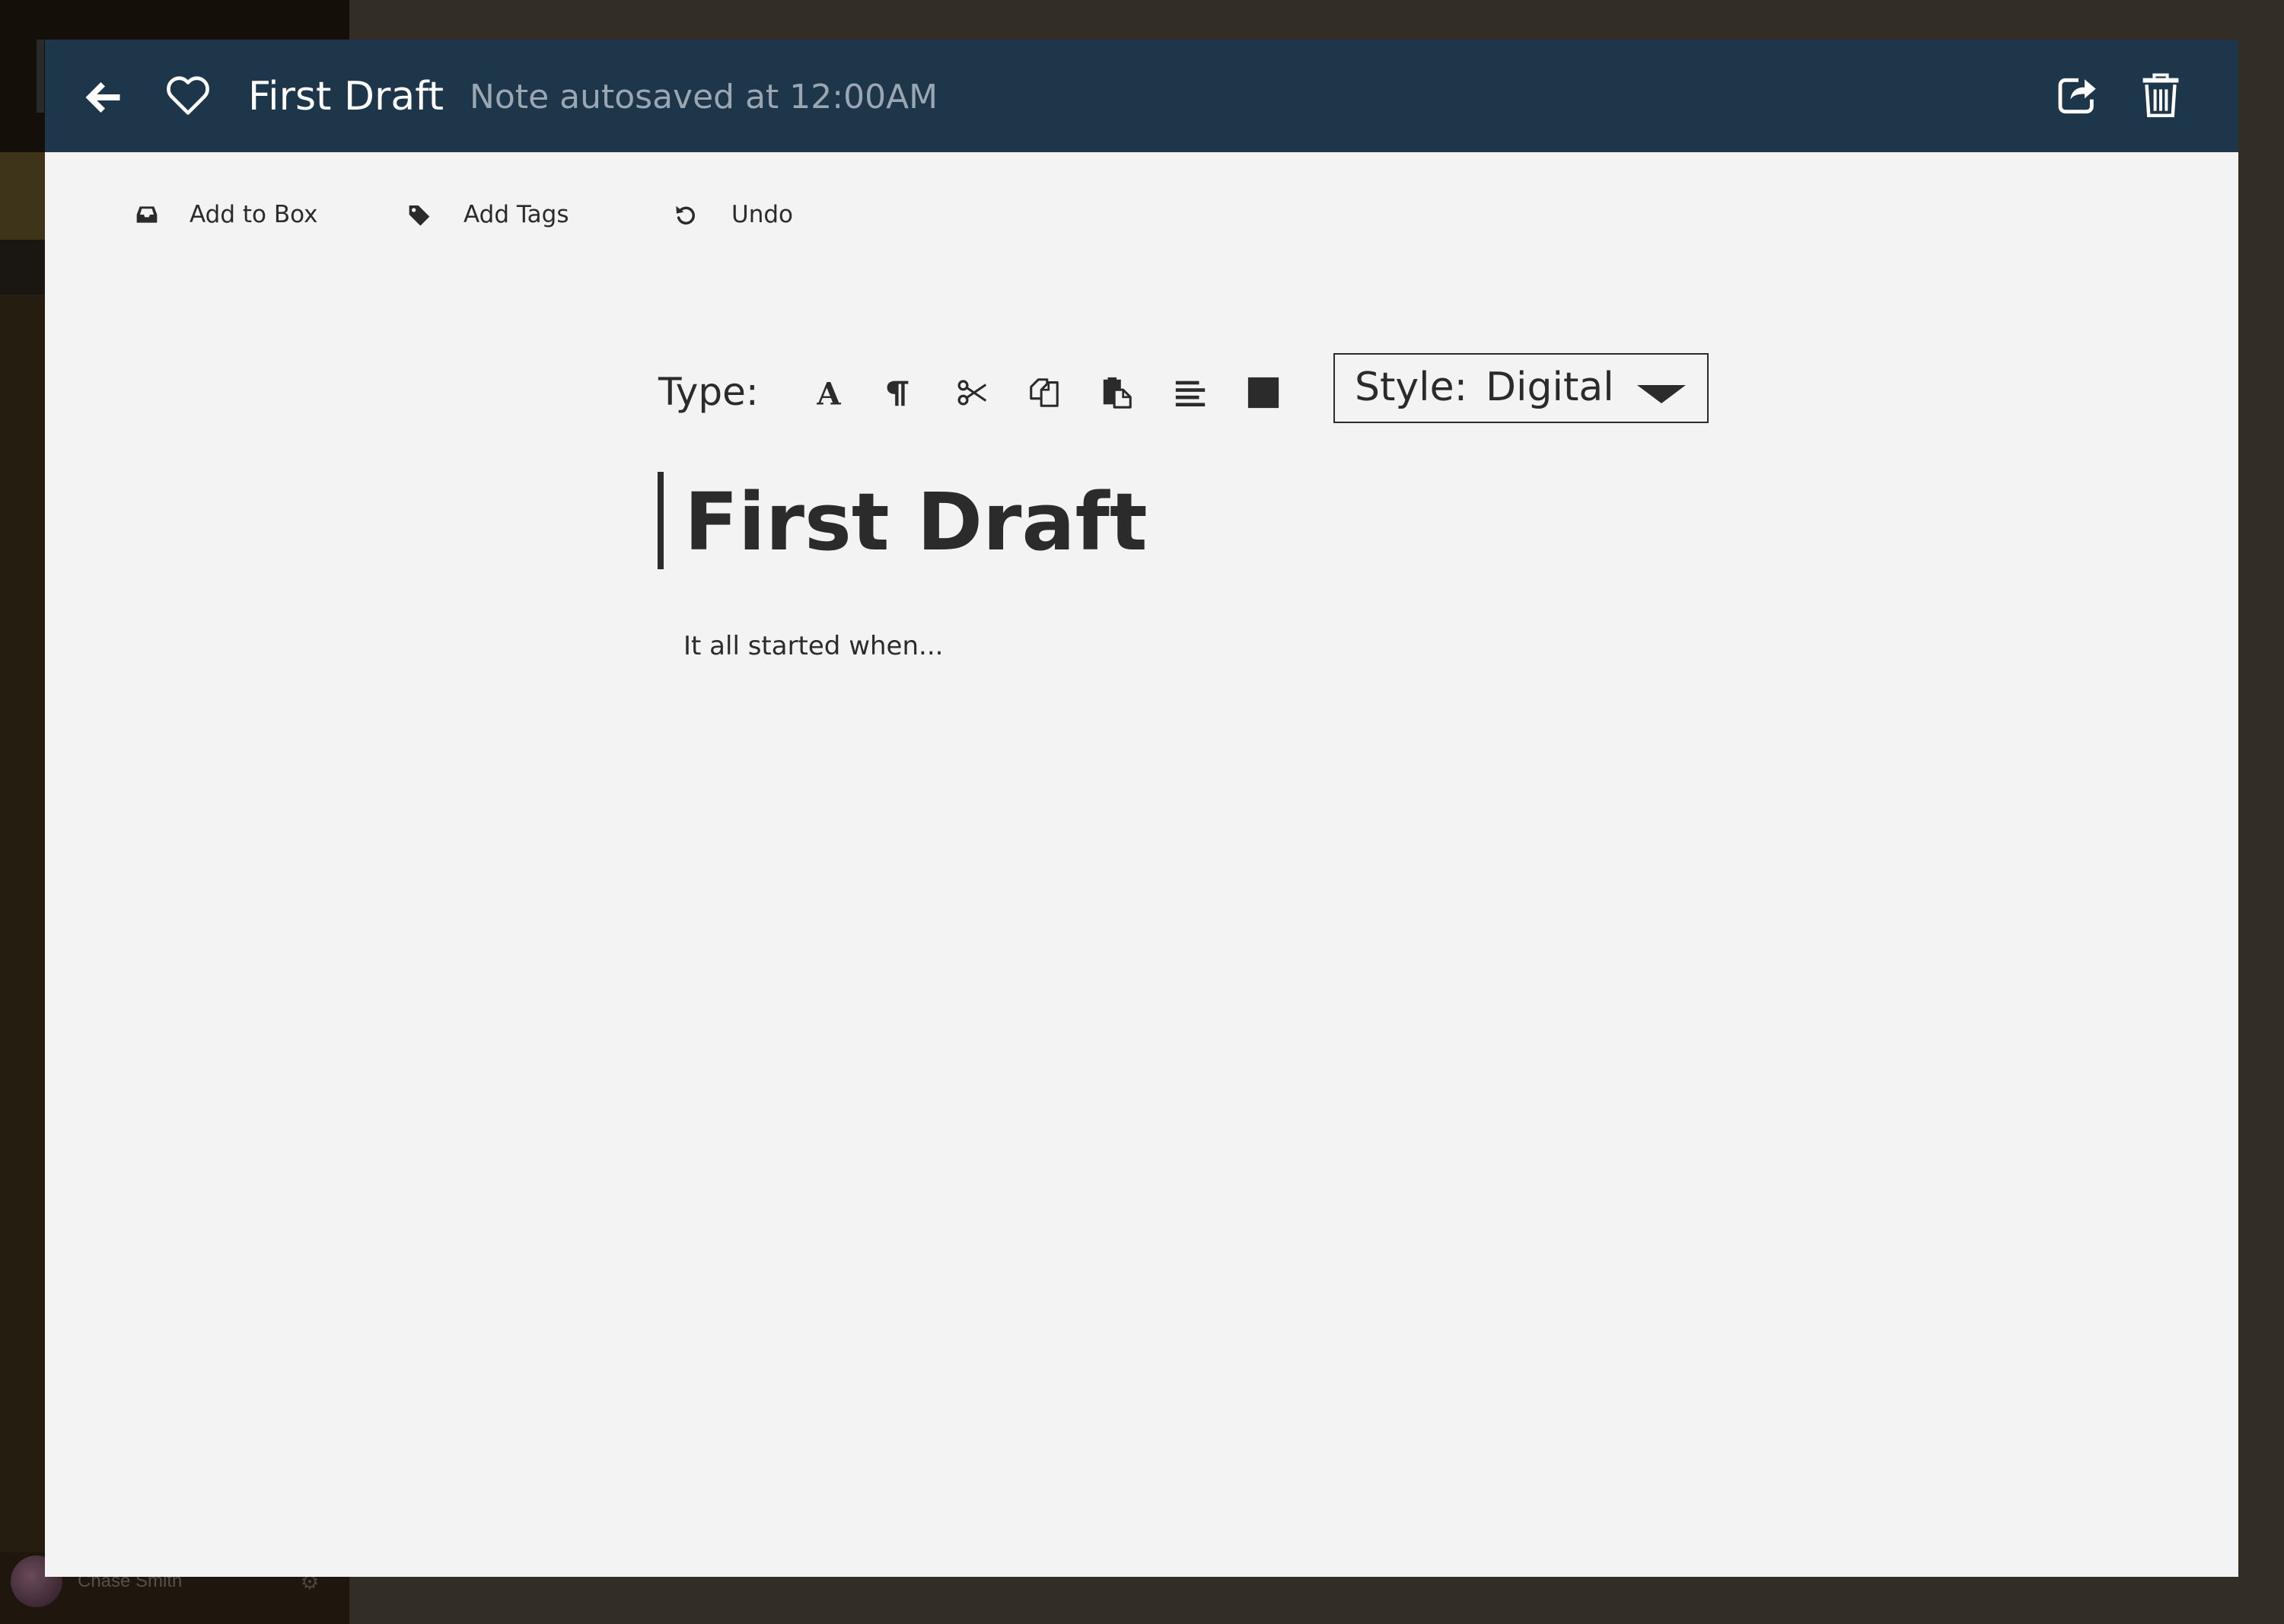 The height and width of the screenshot is (1624, 2284). I want to click on cut-button, so click(972, 393).